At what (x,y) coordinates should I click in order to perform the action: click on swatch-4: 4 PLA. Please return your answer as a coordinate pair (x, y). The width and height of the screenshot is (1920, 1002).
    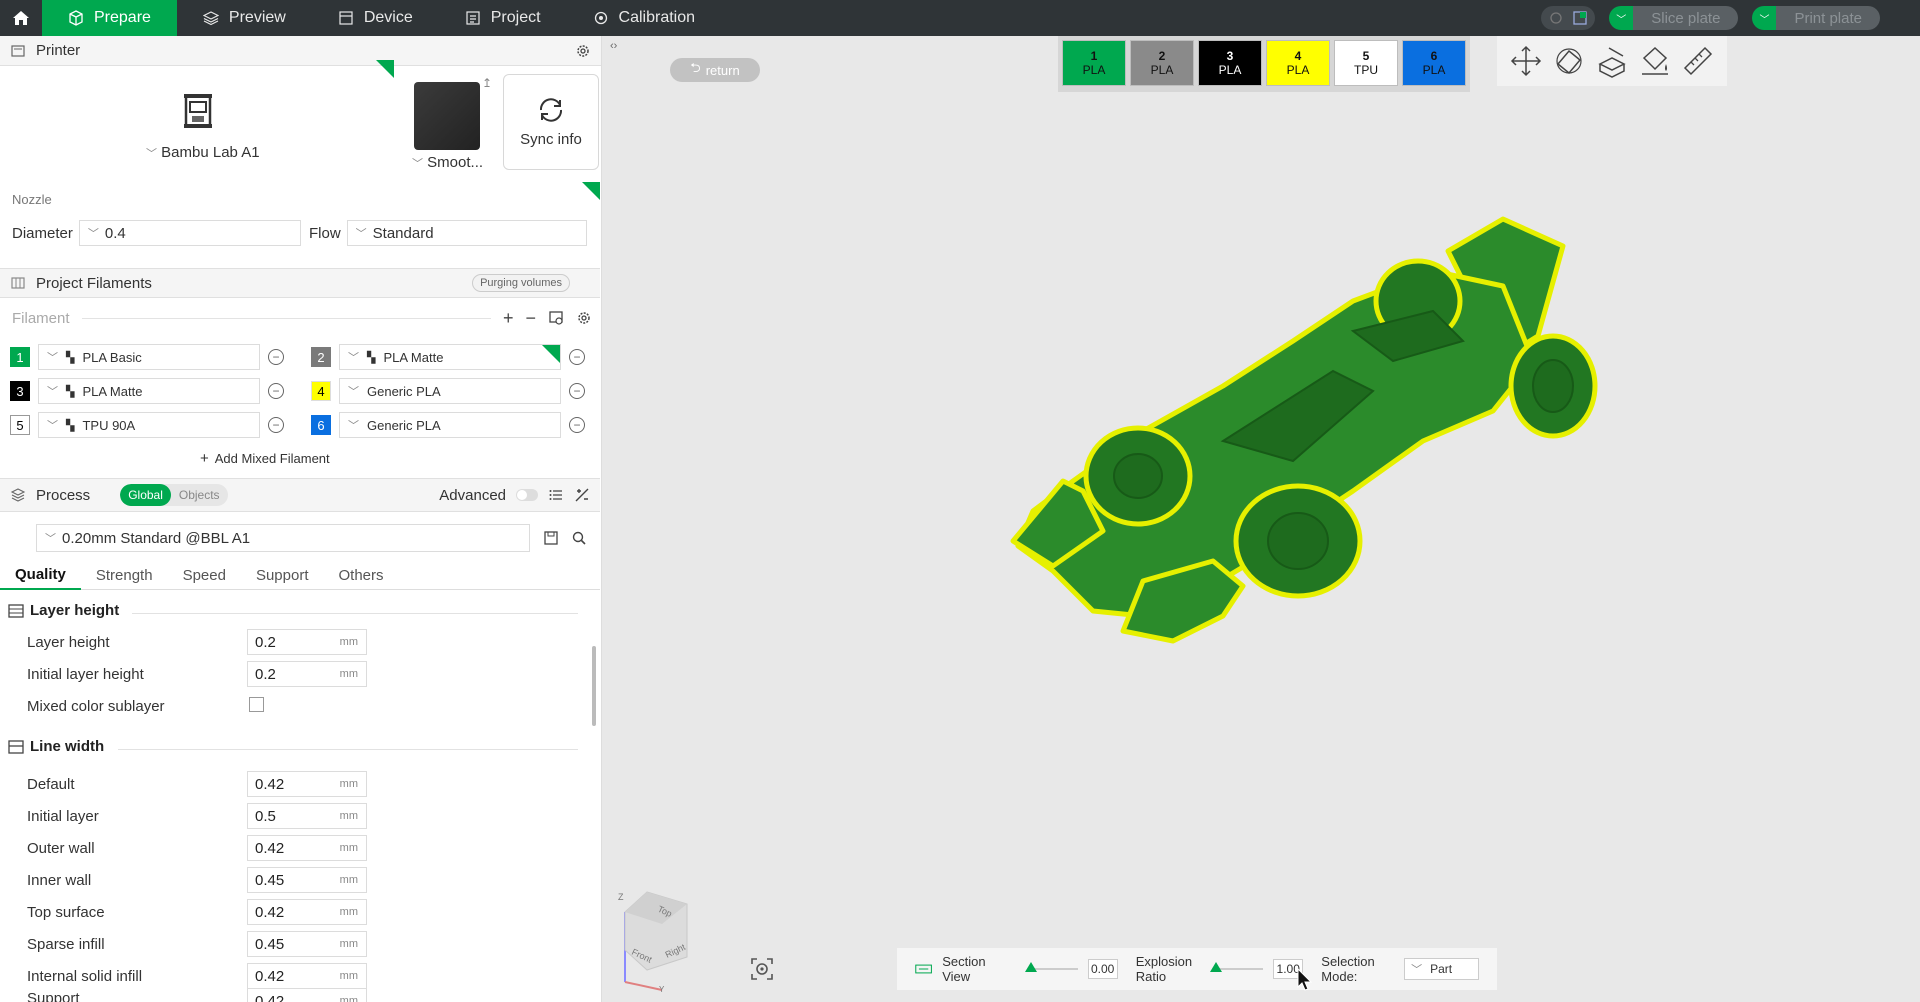
    Looking at the image, I should click on (1298, 63).